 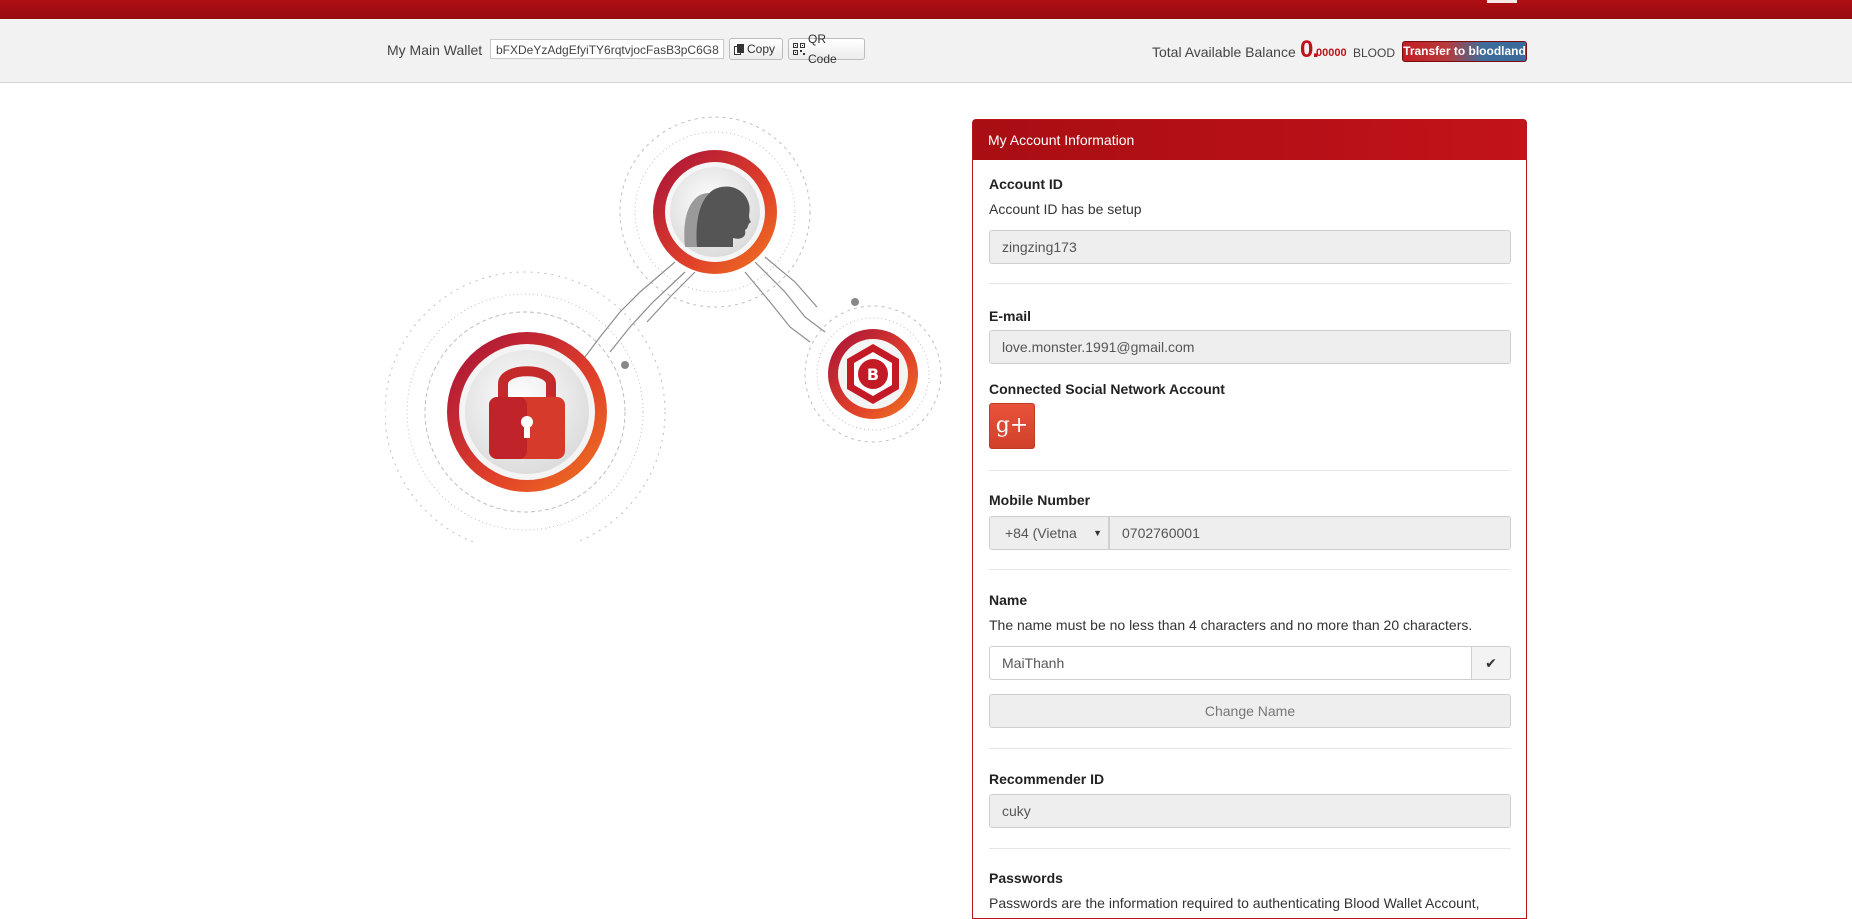 What do you see at coordinates (1097, 533) in the screenshot?
I see `caret-down-icon: ▼` at bounding box center [1097, 533].